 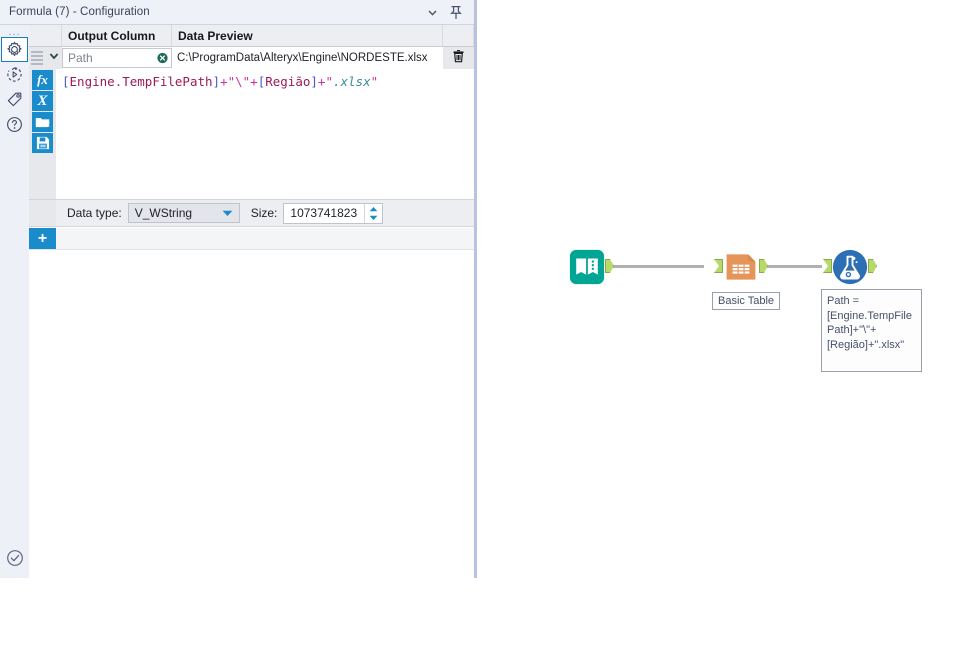 I want to click on drag-handle, so click(x=37, y=58).